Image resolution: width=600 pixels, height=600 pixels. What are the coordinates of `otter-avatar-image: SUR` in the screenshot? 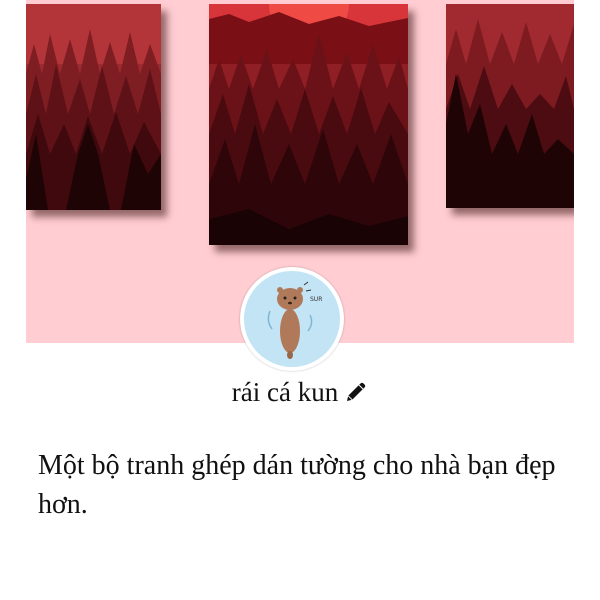 It's located at (292, 319).